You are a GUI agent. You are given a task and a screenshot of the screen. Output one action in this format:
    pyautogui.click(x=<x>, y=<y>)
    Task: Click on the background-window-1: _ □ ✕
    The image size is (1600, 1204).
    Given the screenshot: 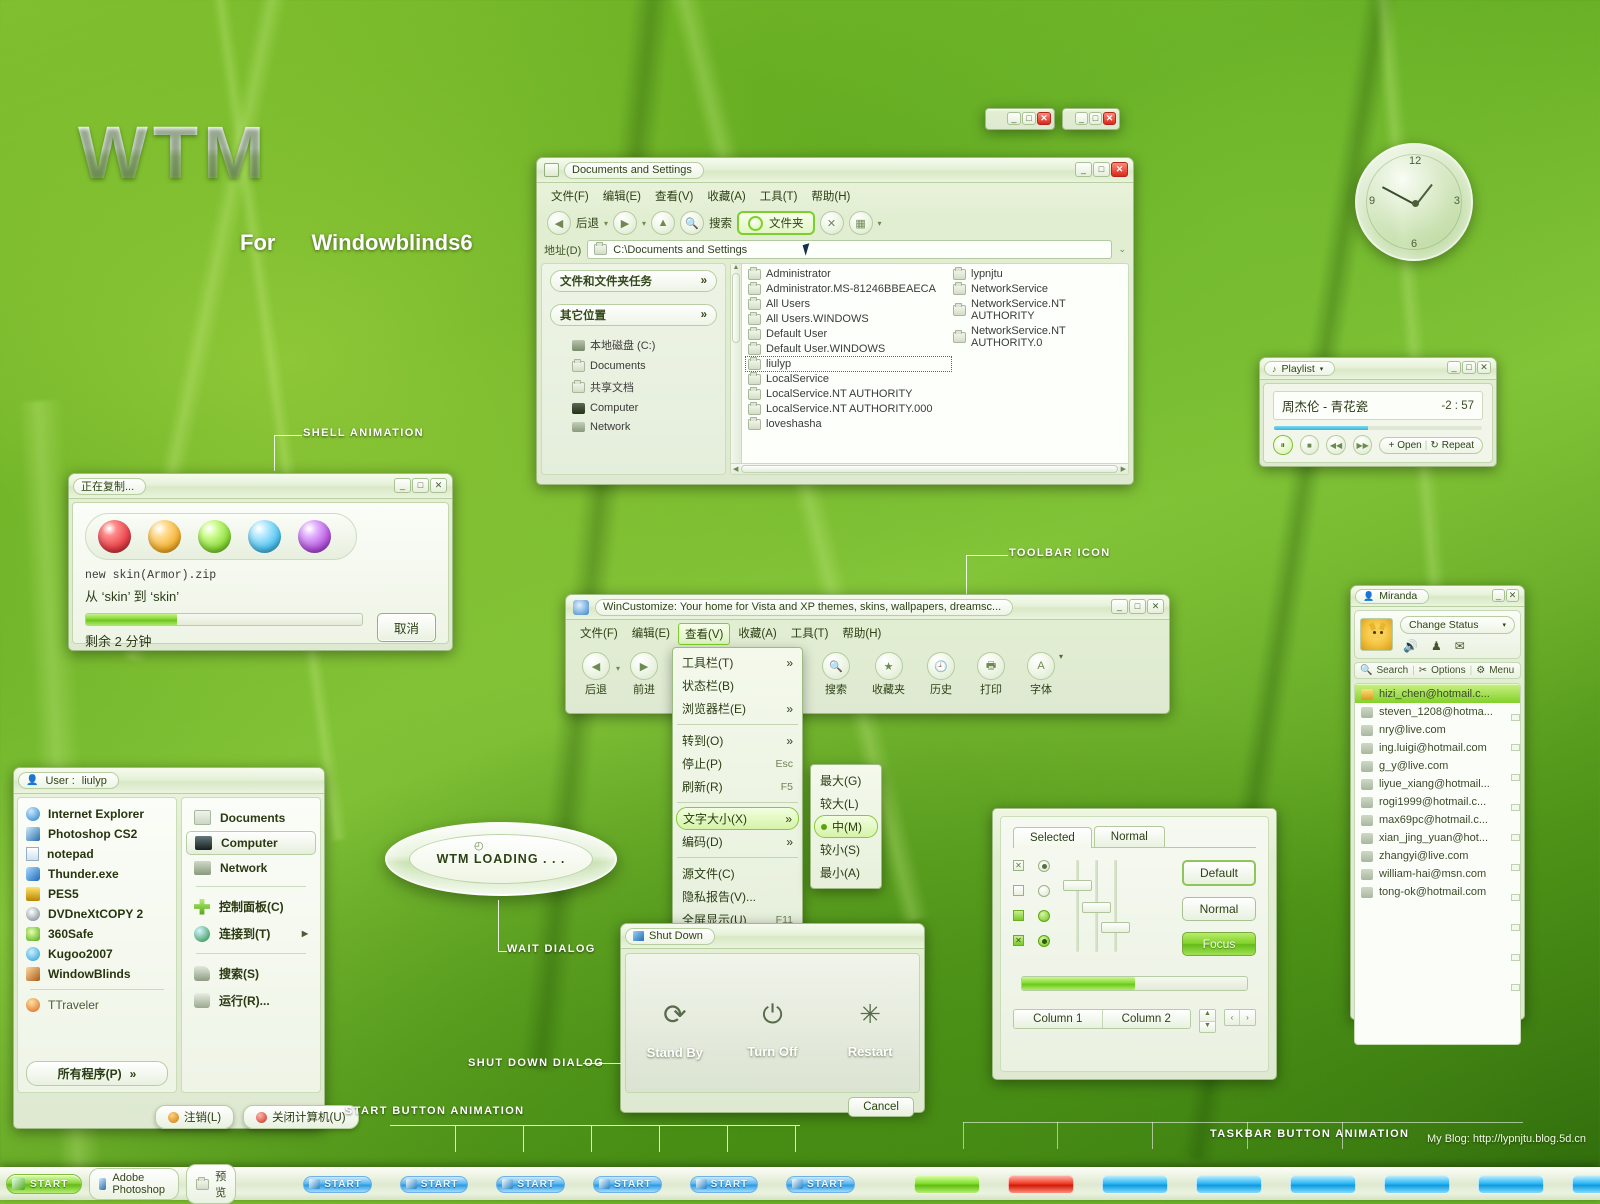 What is the action you would take?
    pyautogui.click(x=1020, y=119)
    